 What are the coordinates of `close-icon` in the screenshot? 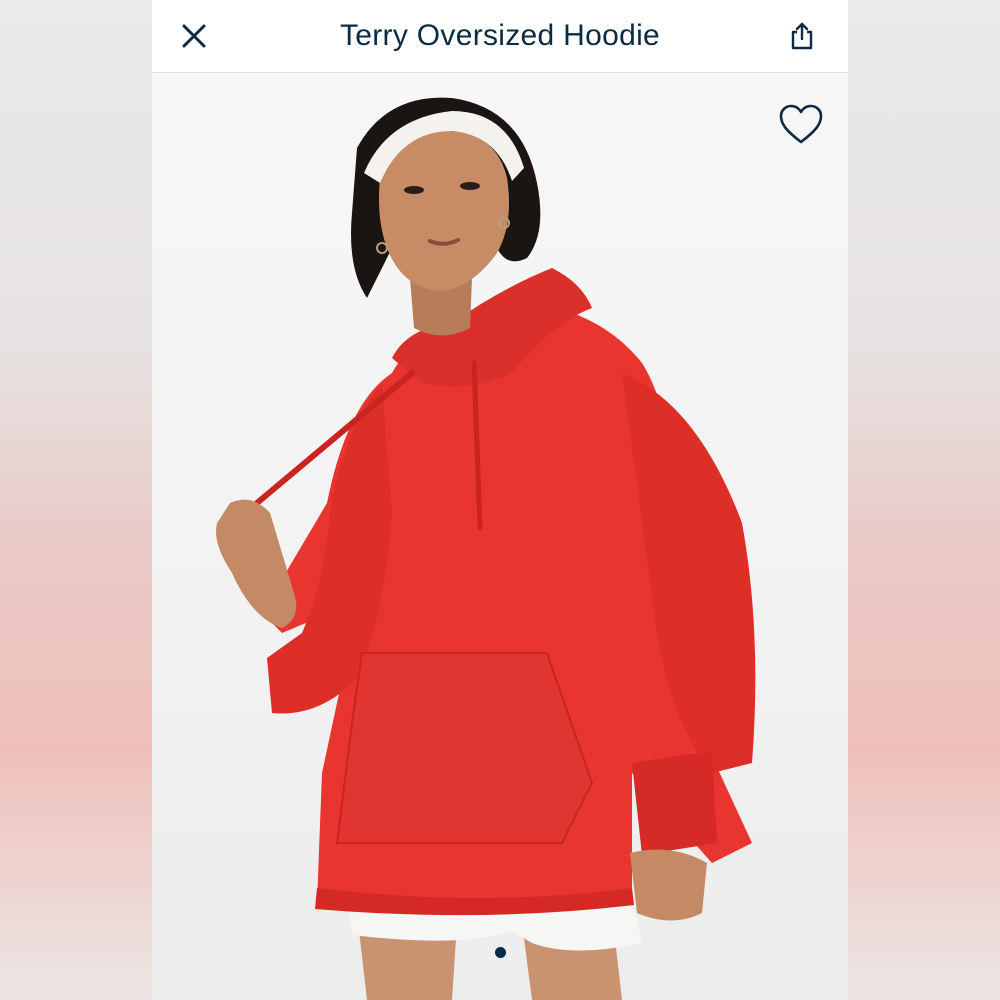 It's located at (194, 36).